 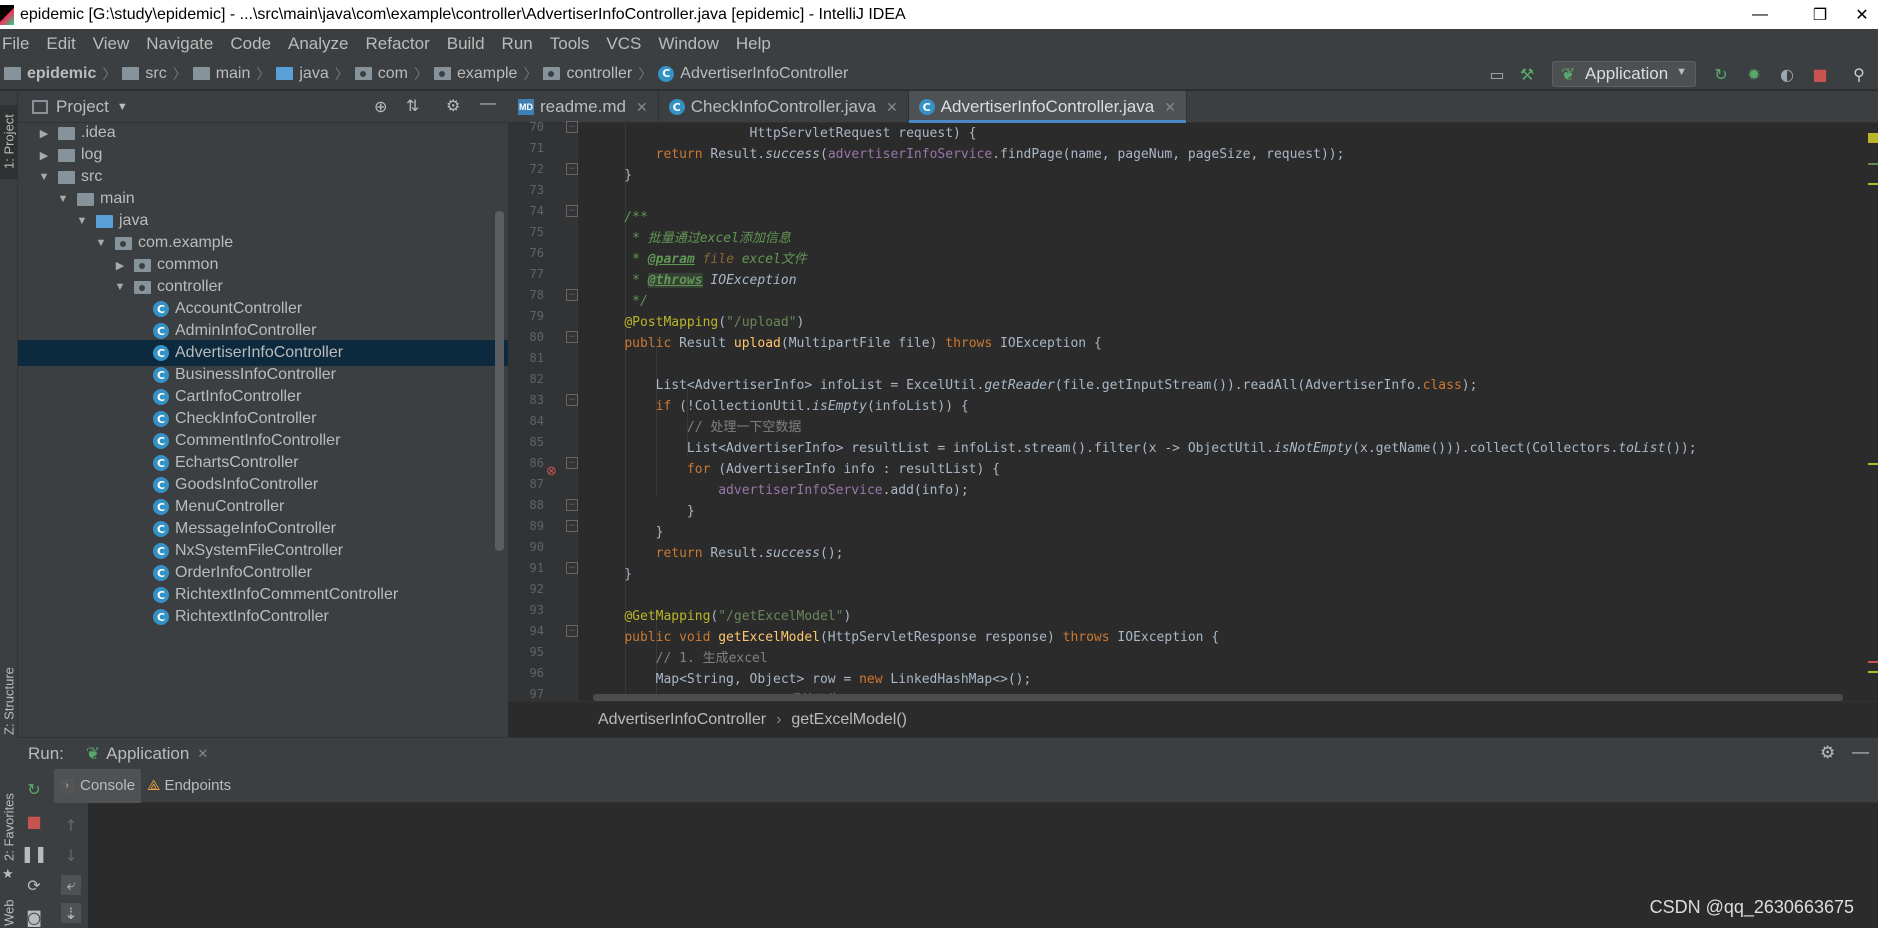 I want to click on breadcrumb-class: C AdvertiserInfoController, so click(x=753, y=74).